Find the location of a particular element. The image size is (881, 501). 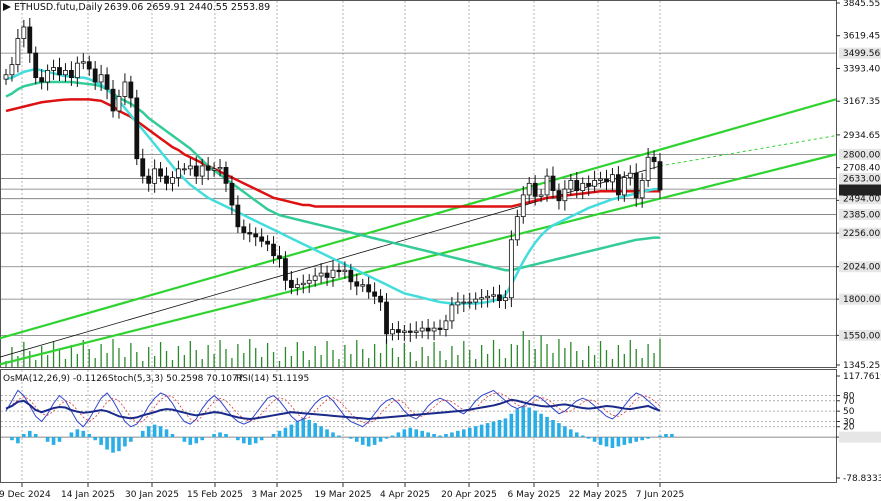

x-tick-label: 29 Dec 2024 is located at coordinates (25, 495).